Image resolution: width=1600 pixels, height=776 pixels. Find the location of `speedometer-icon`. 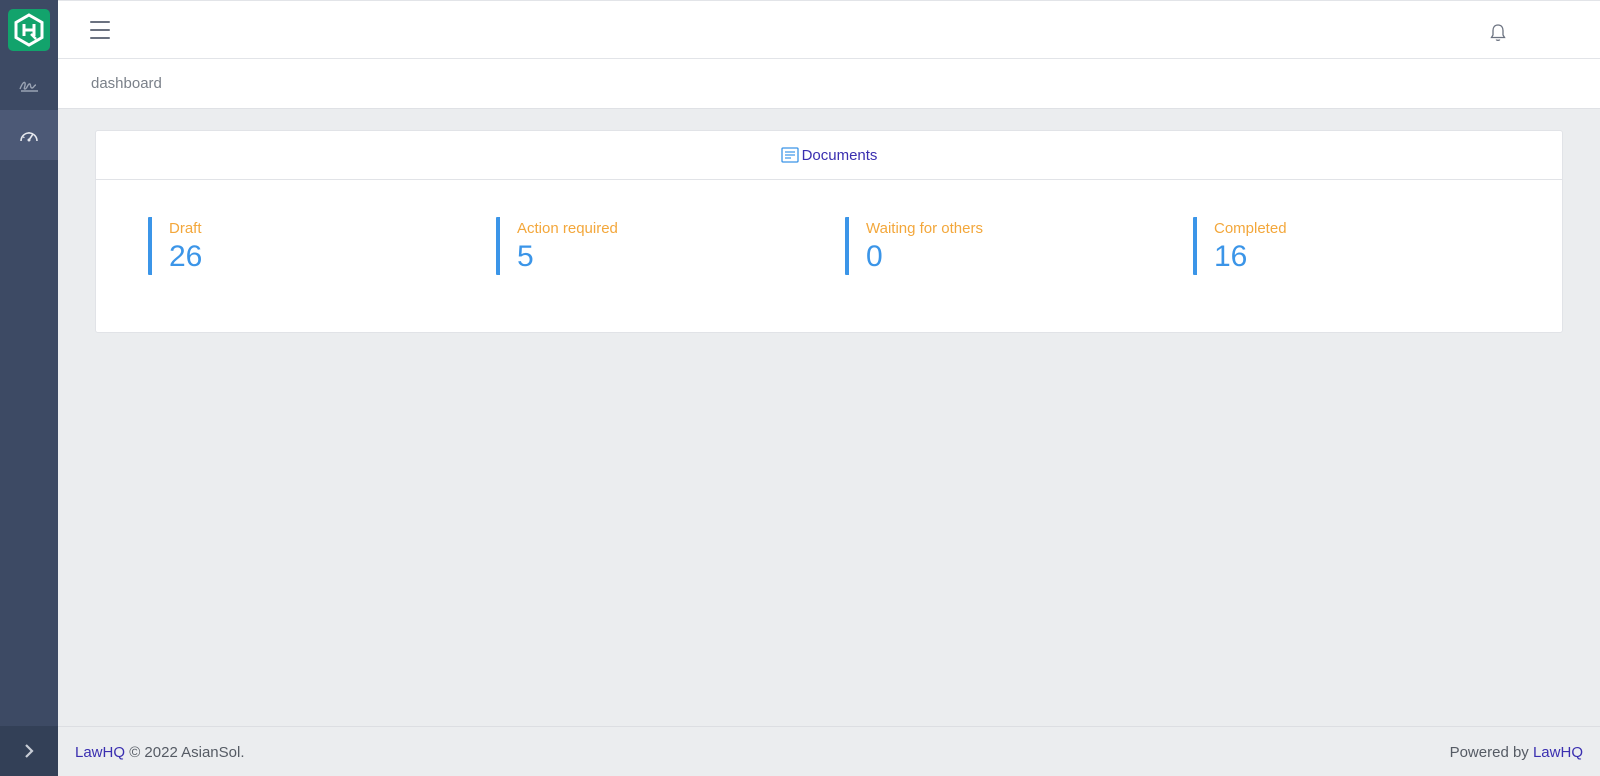

speedometer-icon is located at coordinates (29, 137).